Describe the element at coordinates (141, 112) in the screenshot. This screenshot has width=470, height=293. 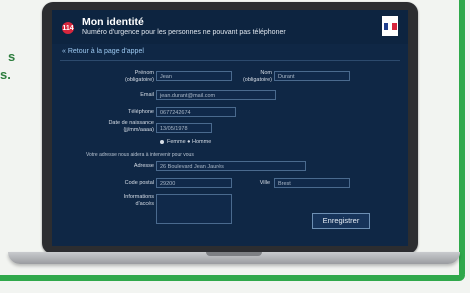
I see `telephone-label: Téléphone` at that location.